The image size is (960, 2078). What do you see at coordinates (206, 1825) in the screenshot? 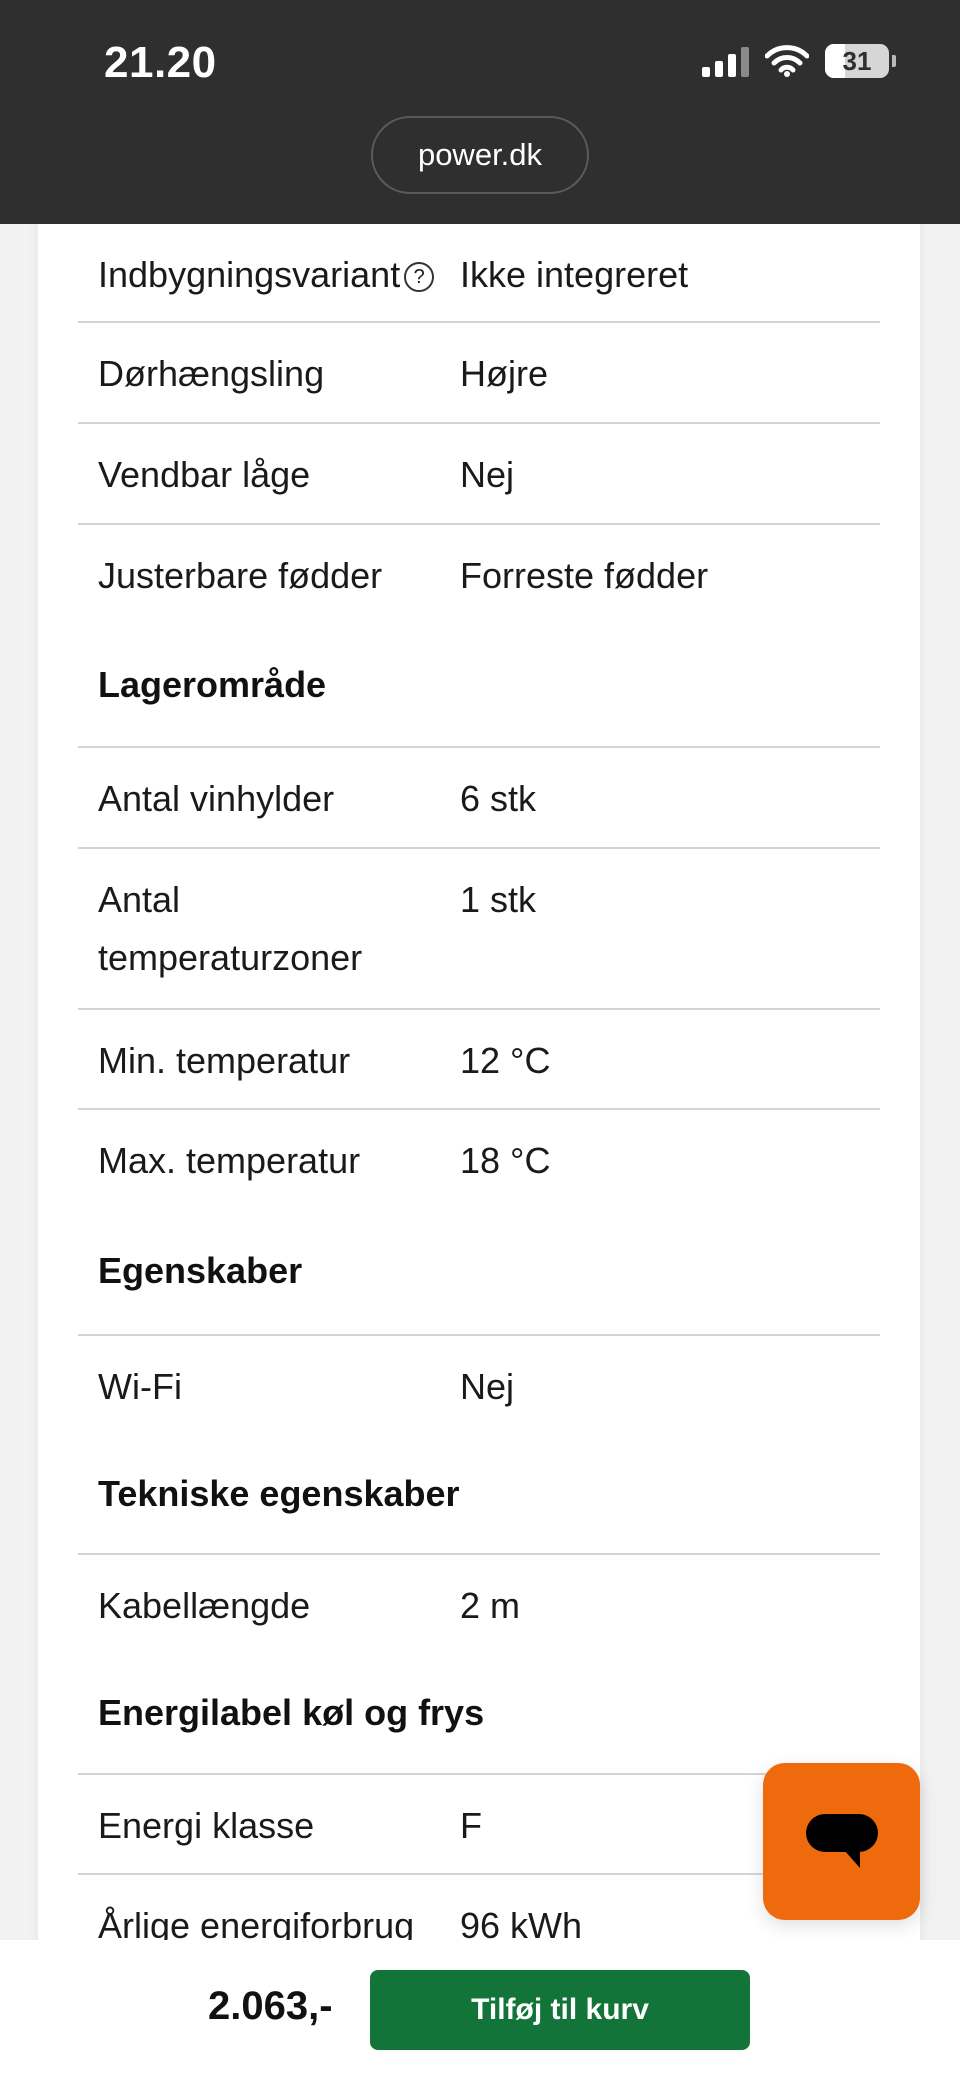
I see `spec-label: Energi klasse` at bounding box center [206, 1825].